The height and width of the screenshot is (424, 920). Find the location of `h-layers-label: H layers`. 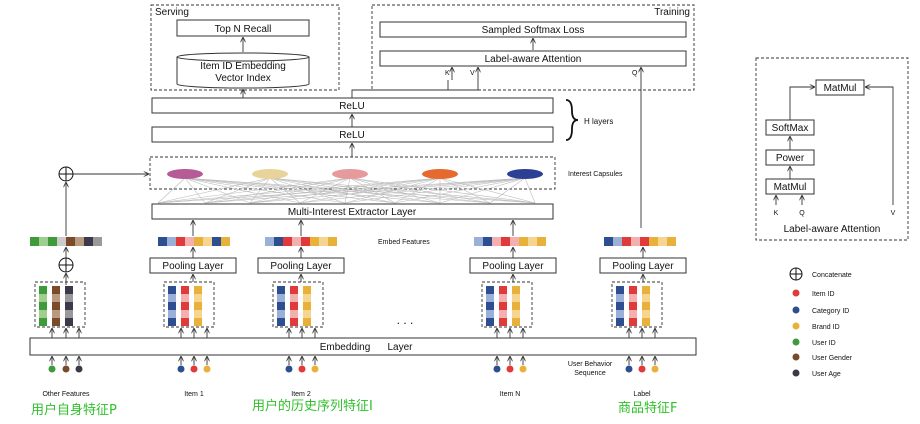

h-layers-label: H layers is located at coordinates (598, 121).